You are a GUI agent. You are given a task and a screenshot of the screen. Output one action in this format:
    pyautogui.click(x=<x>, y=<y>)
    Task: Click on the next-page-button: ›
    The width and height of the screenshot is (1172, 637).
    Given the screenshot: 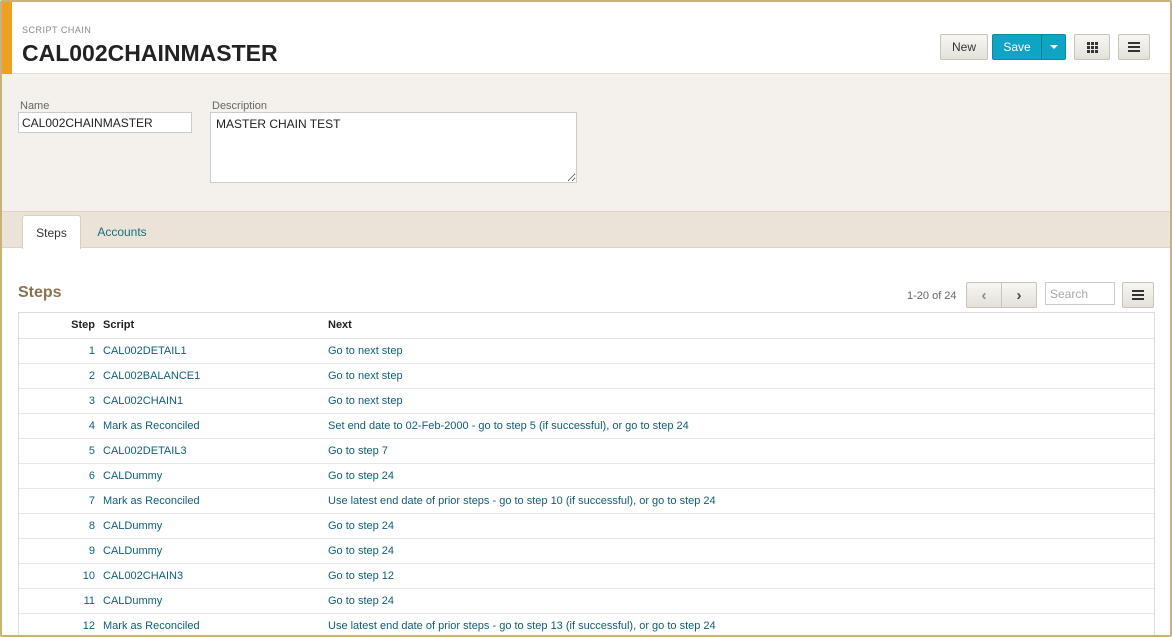 What is the action you would take?
    pyautogui.click(x=1019, y=295)
    